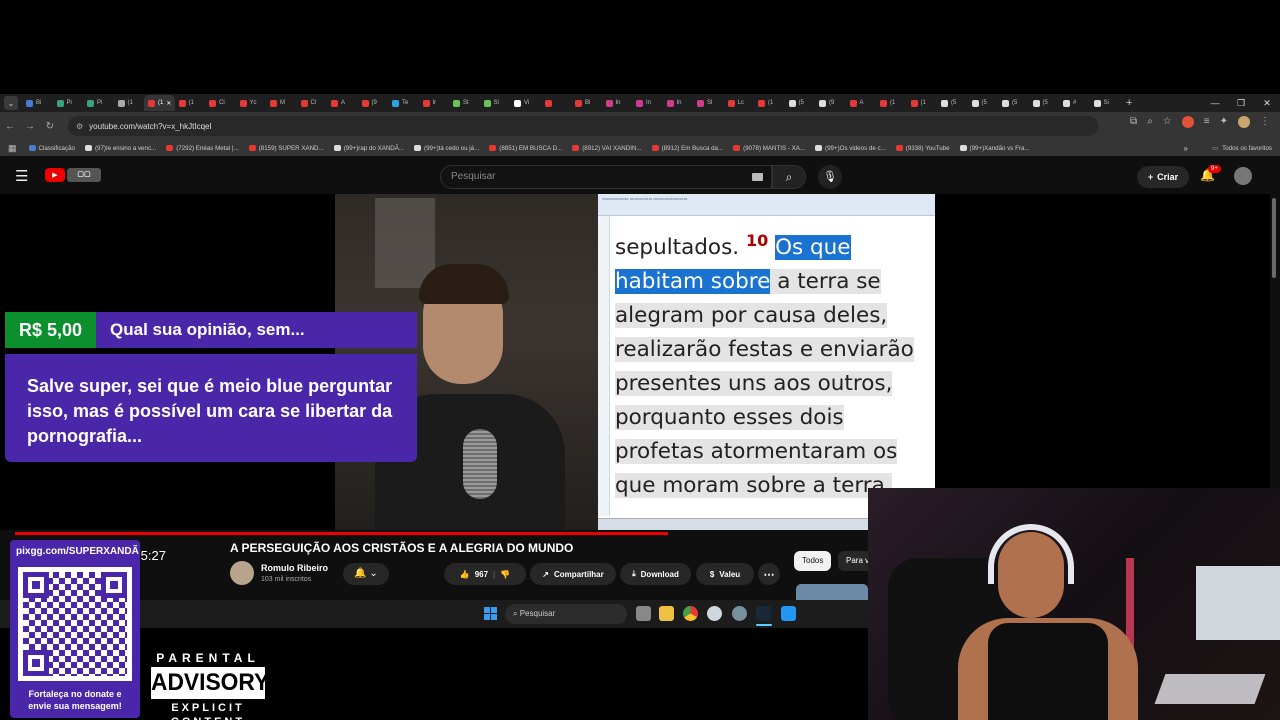 This screenshot has height=720, width=1280. I want to click on forward-button: →, so click(30, 126).